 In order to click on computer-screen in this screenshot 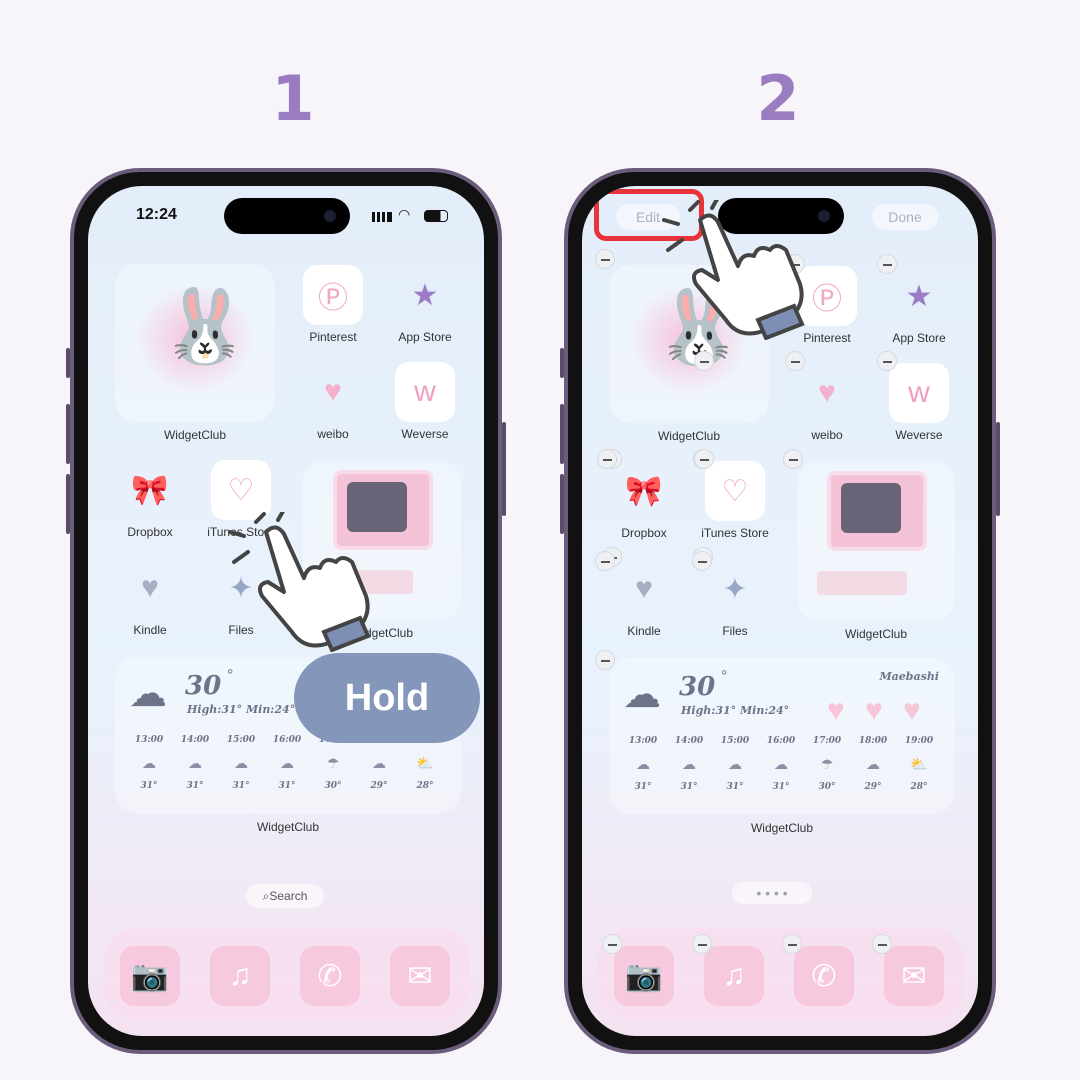, I will do `click(871, 508)`.